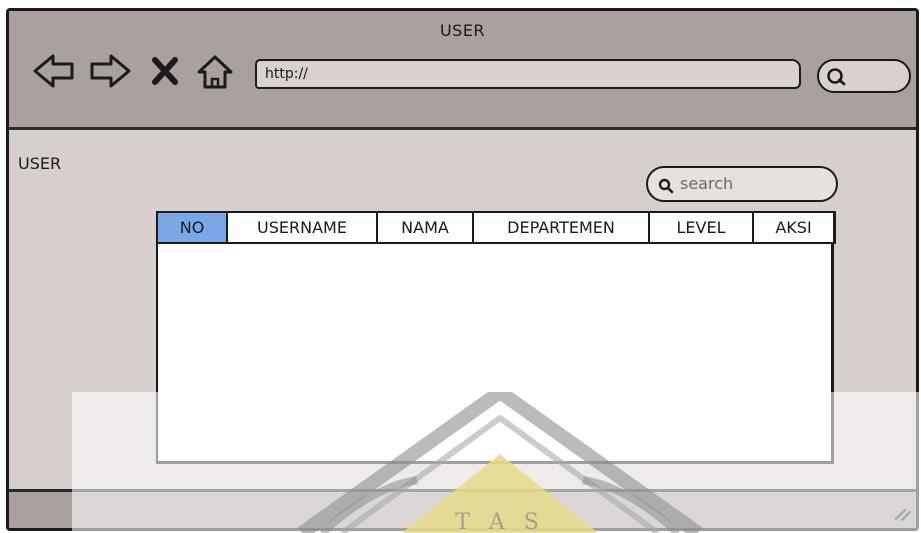  What do you see at coordinates (864, 76) in the screenshot?
I see `toolbar-search-button` at bounding box center [864, 76].